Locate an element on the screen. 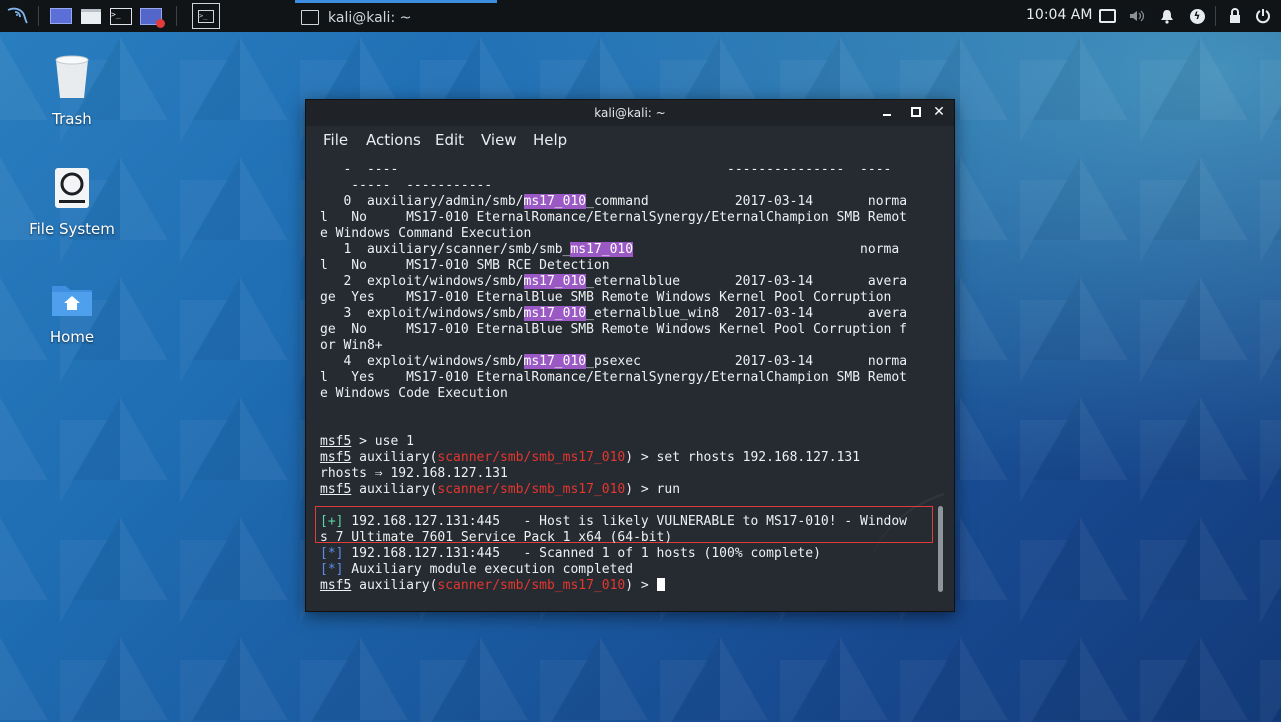 Image resolution: width=1281 pixels, height=722 pixels. desktop-icon-file-system: File System is located at coordinates (72, 202).